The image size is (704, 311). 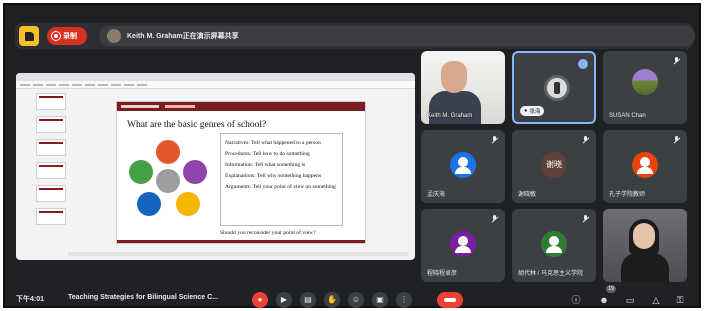 I want to click on mic-off-icon: ●, so click(x=260, y=299).